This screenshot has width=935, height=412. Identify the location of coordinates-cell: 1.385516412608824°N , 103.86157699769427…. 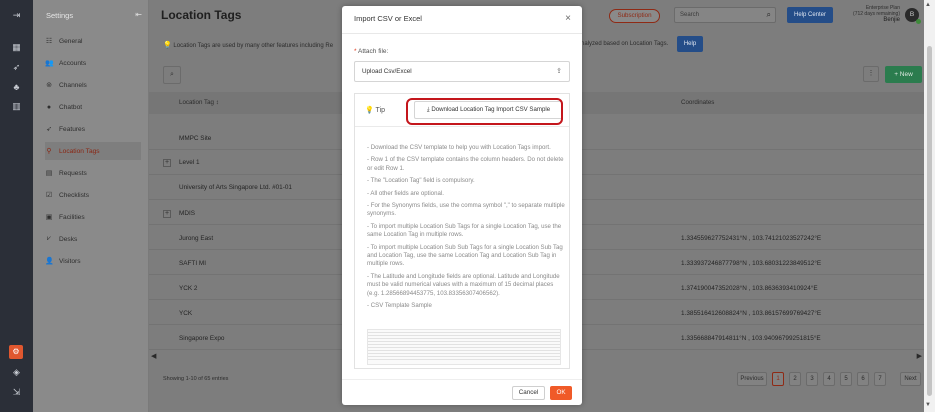
(751, 313).